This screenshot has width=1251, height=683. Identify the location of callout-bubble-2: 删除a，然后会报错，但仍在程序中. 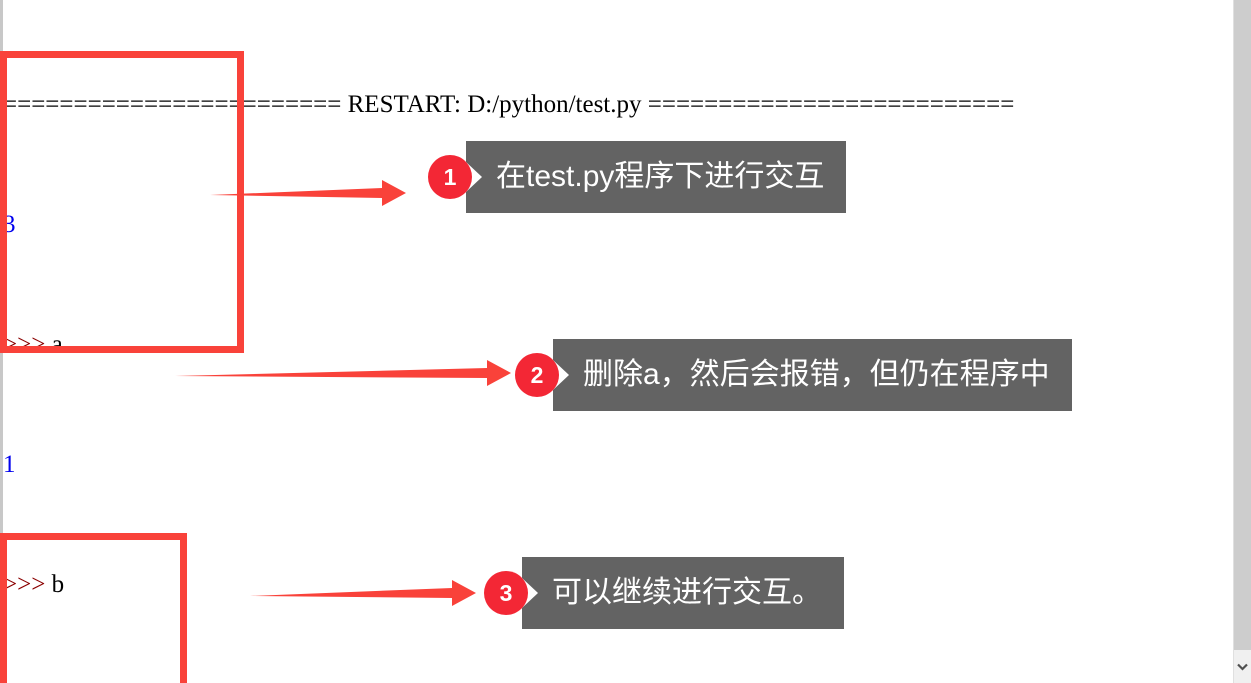
(812, 375).